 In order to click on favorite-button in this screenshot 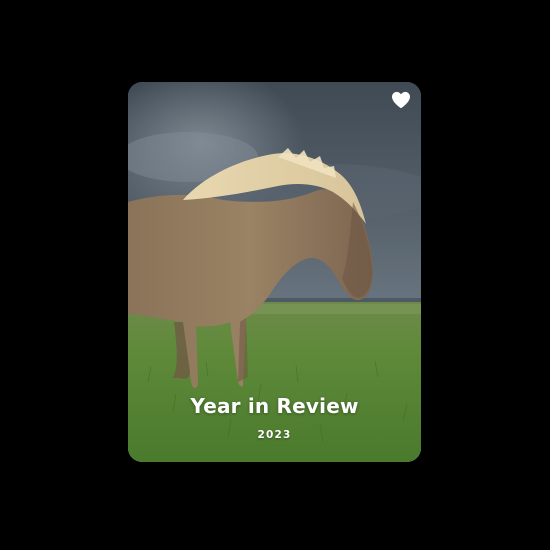, I will do `click(401, 100)`.